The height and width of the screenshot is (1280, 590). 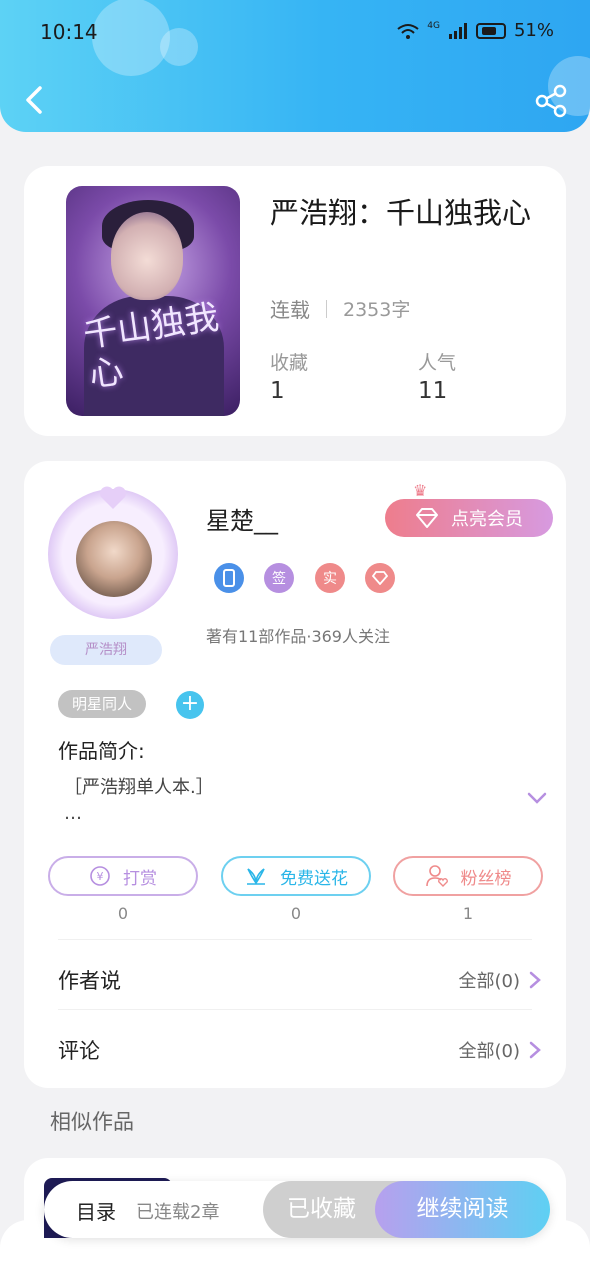 I want to click on back-icon, so click(x=36, y=100).